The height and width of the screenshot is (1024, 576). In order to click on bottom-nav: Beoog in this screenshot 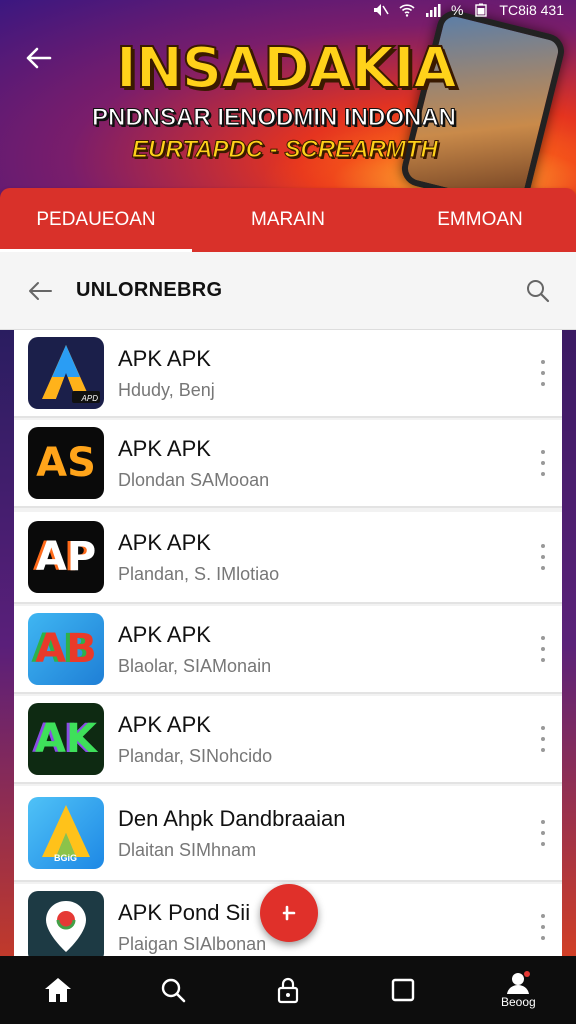, I will do `click(288, 990)`.